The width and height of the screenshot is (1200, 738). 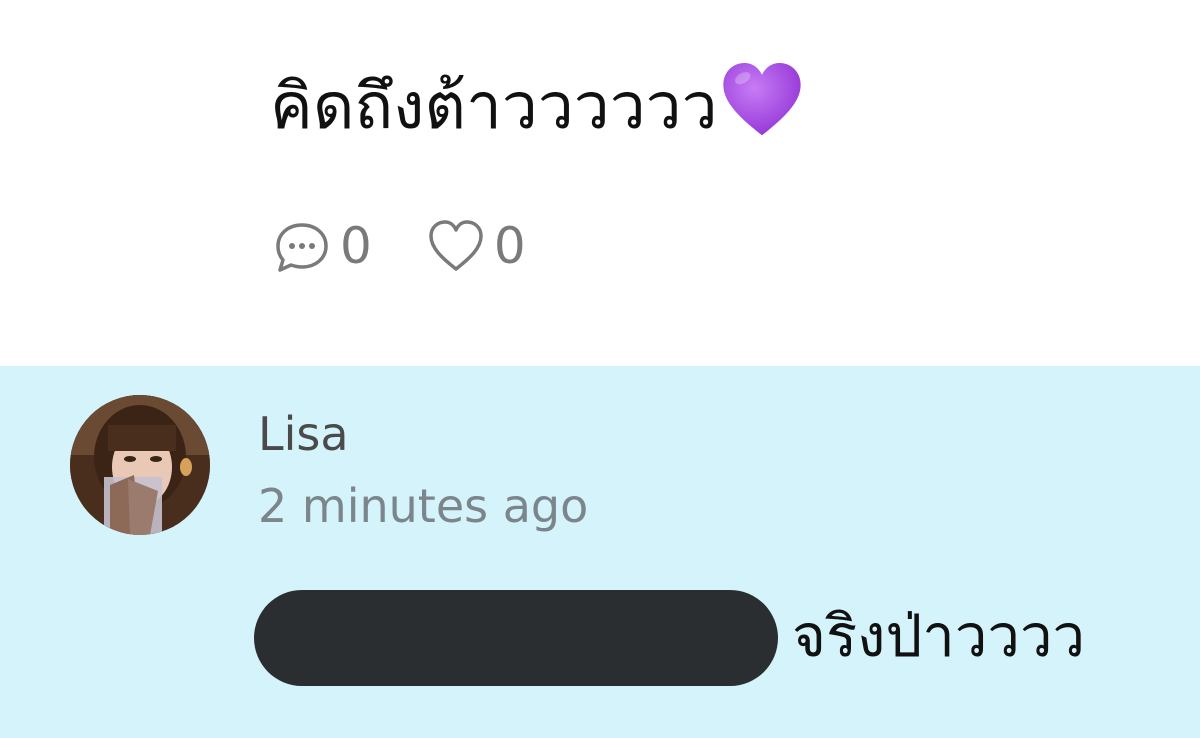 I want to click on avatar, so click(x=140, y=465).